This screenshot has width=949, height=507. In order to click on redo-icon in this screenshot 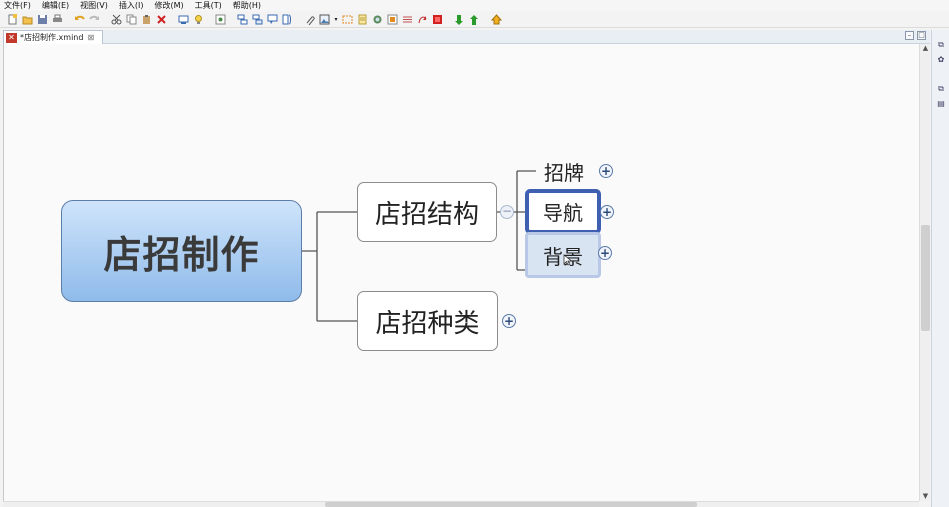, I will do `click(94, 19)`.